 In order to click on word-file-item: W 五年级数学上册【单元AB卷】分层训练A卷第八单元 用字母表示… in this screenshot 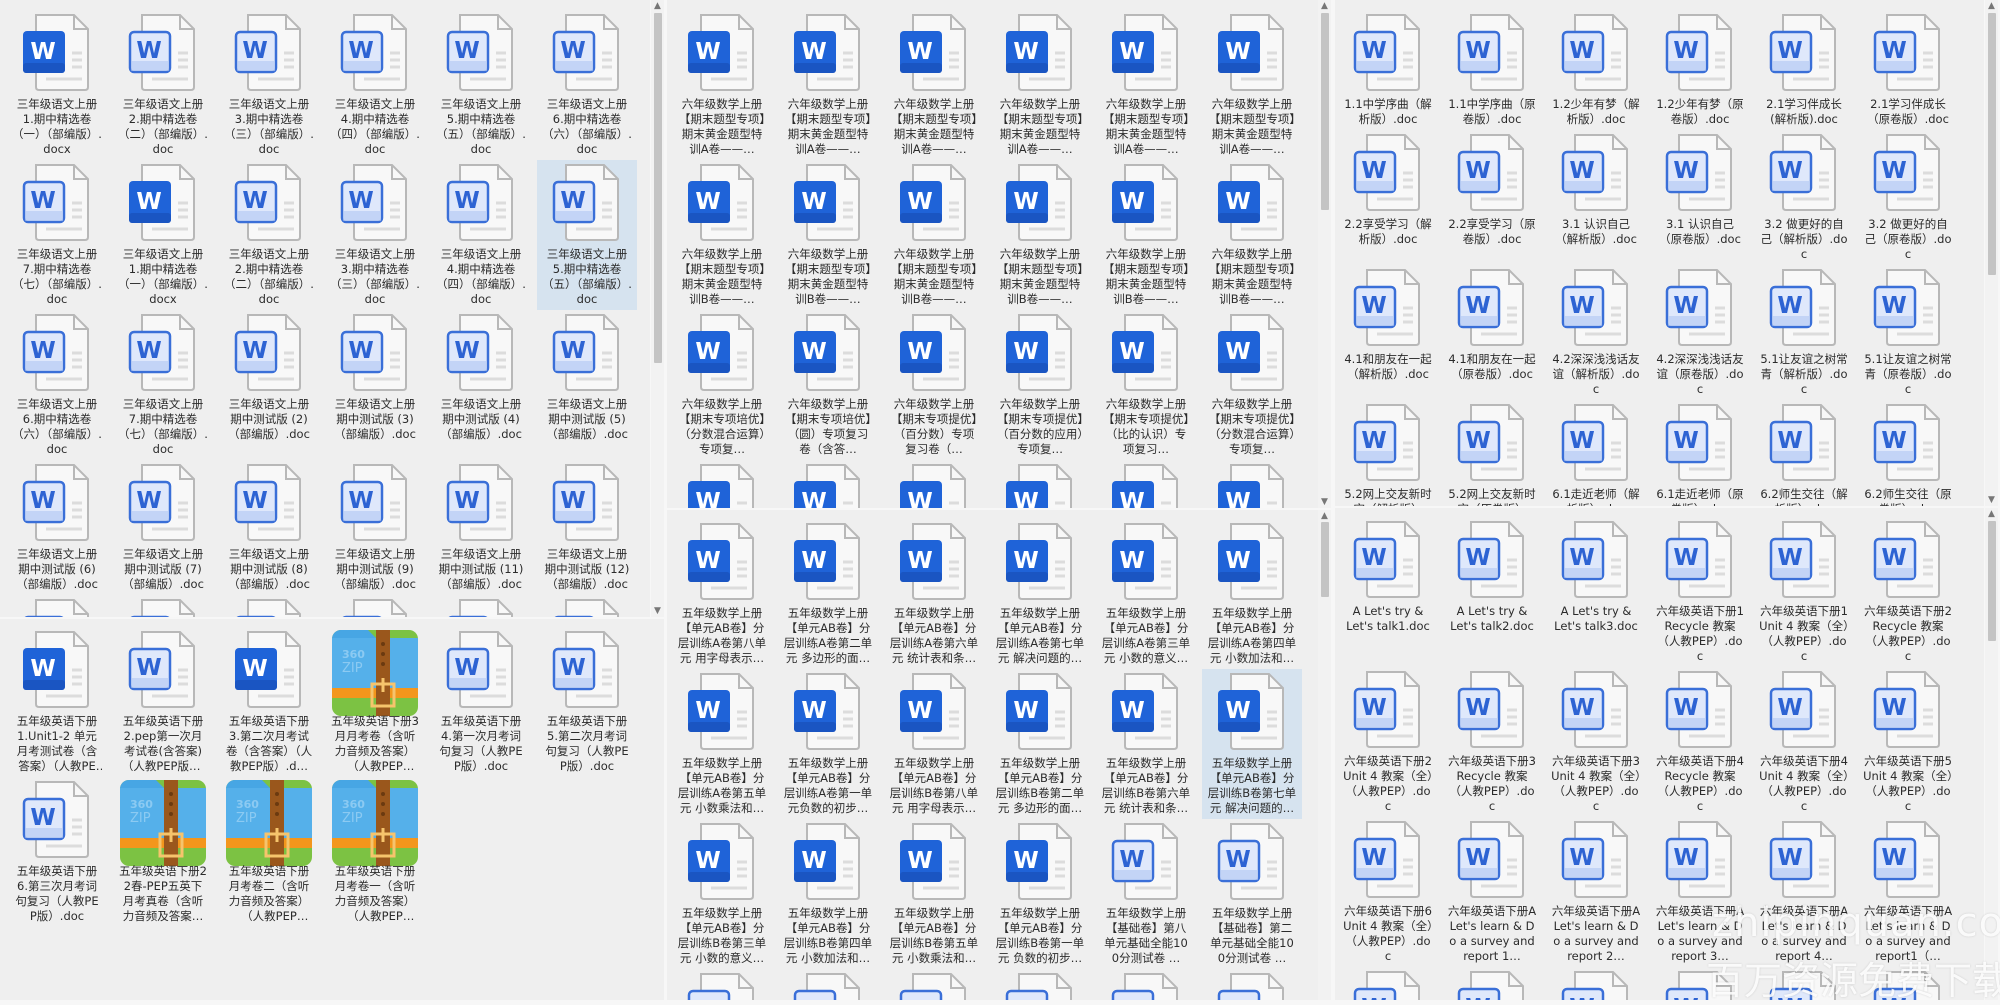, I will do `click(722, 594)`.